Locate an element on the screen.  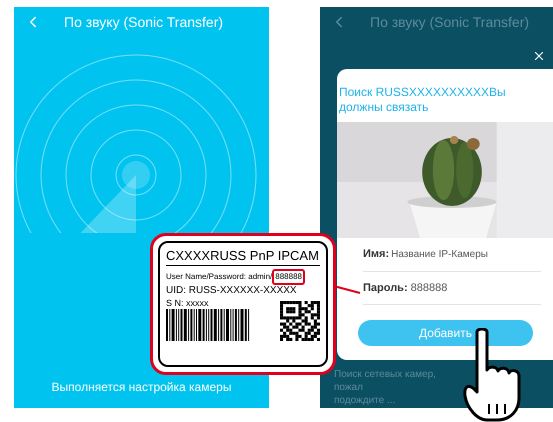
password-label: Пароль: is located at coordinates (385, 288).